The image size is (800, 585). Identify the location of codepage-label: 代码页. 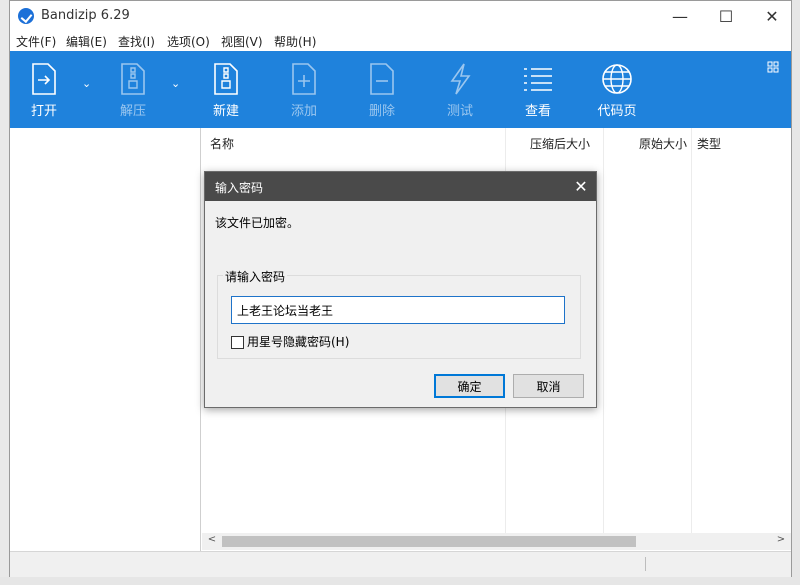
(617, 111).